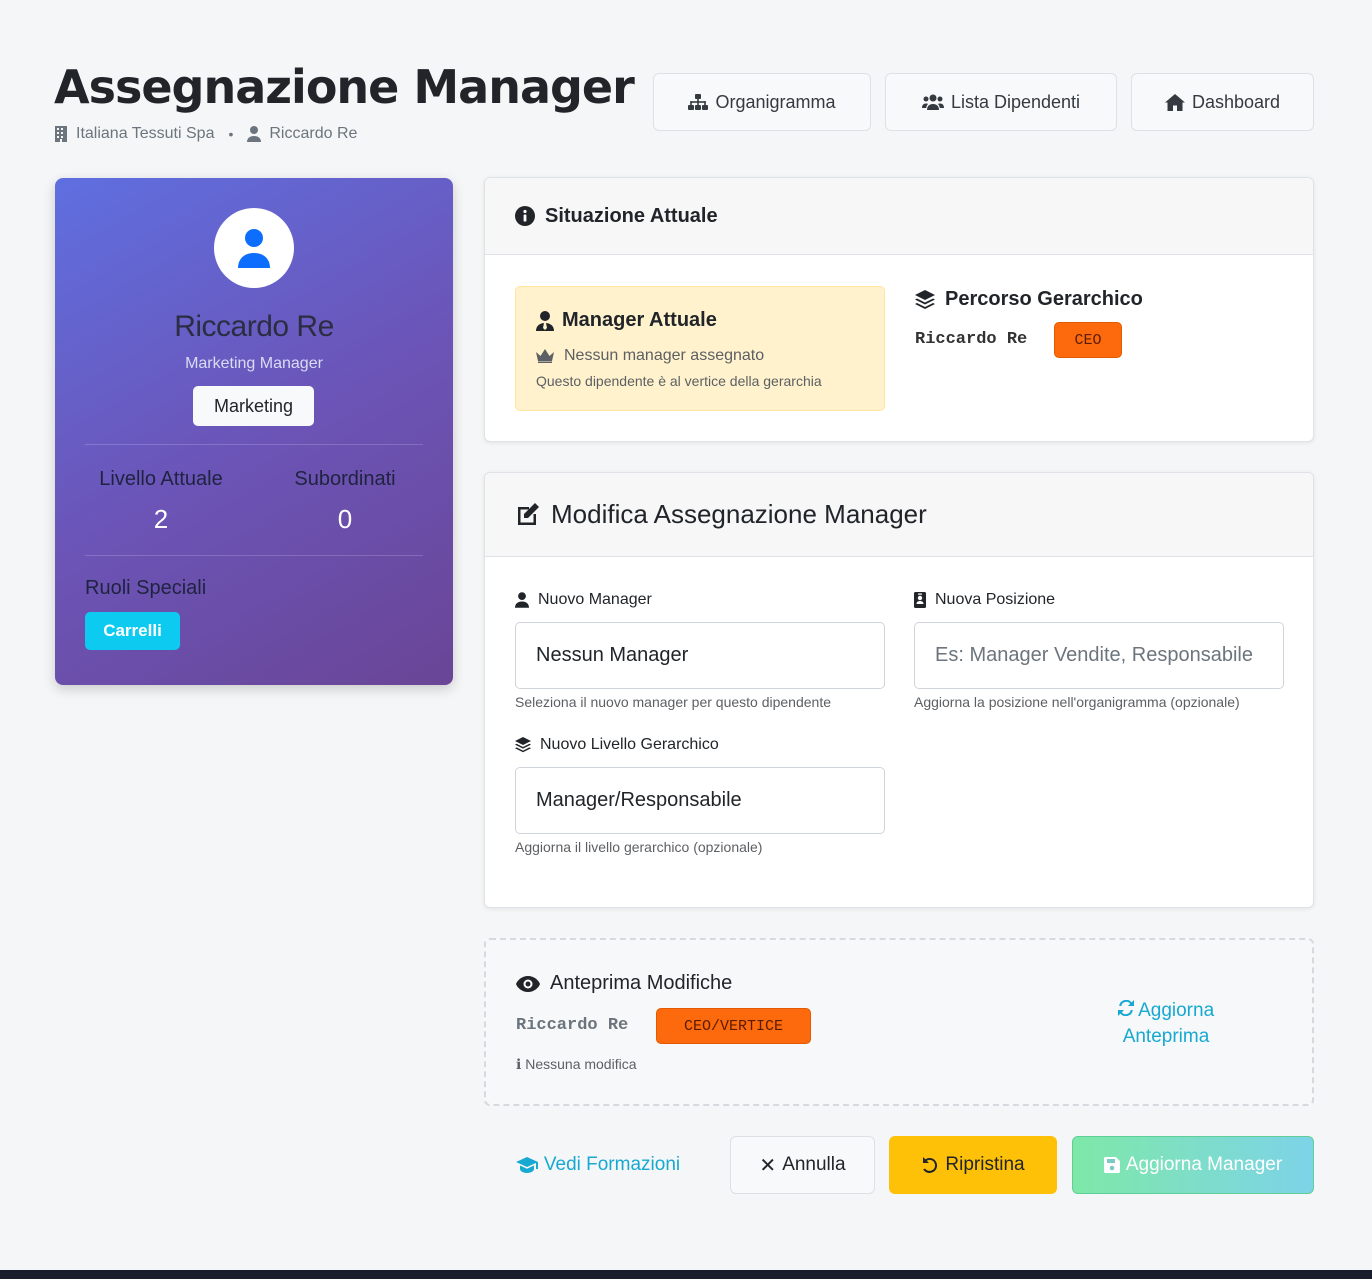 The height and width of the screenshot is (1279, 1372). What do you see at coordinates (700, 800) in the screenshot?
I see `new-level-select` at bounding box center [700, 800].